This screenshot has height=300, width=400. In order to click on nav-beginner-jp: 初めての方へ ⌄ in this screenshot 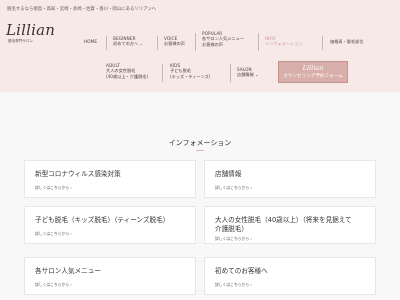, I will do `click(128, 44)`.